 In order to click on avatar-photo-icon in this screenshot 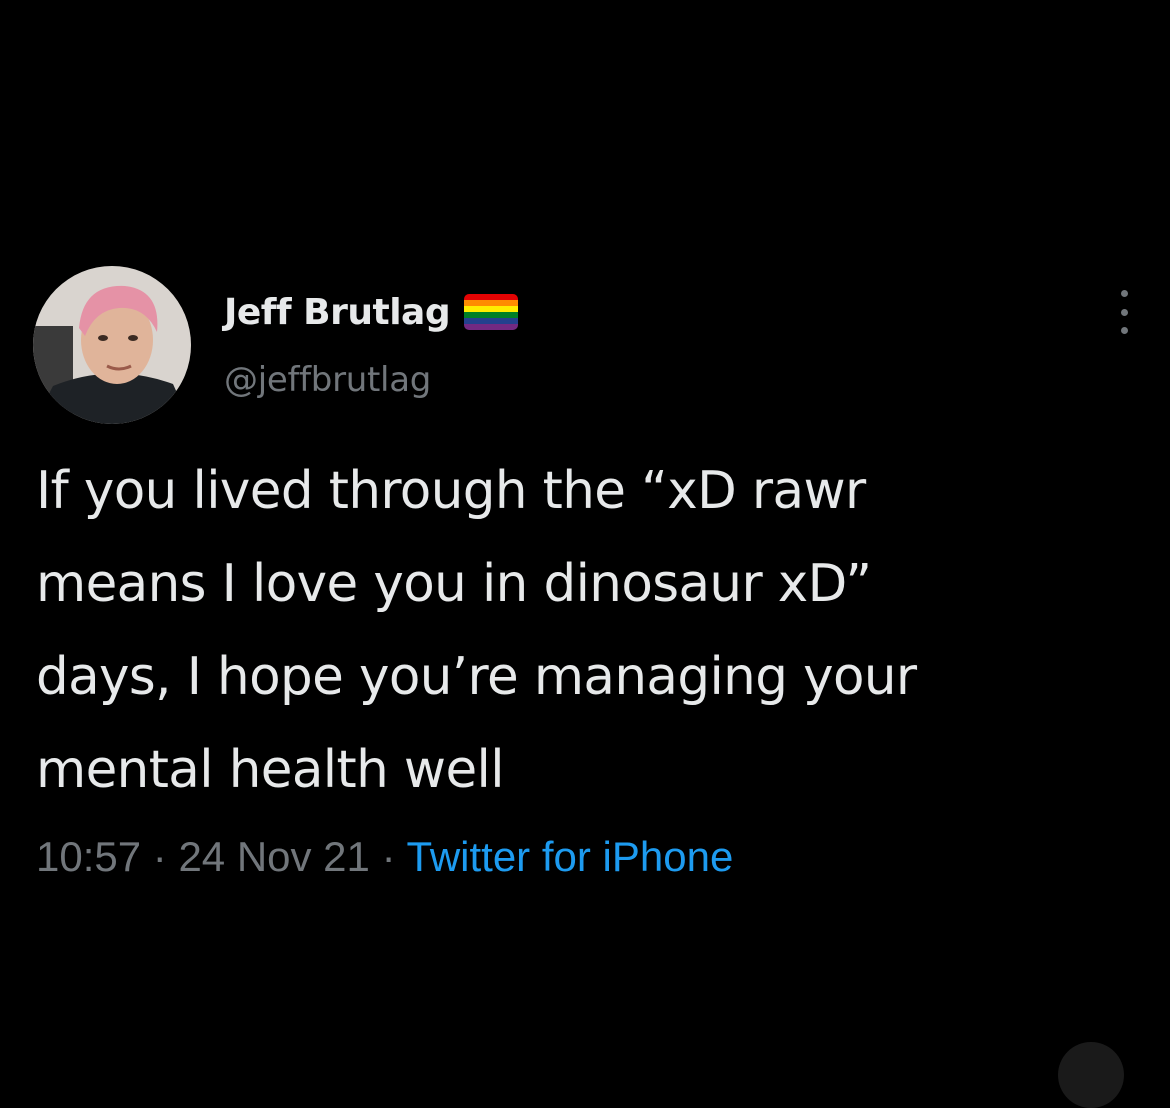, I will do `click(112, 345)`.